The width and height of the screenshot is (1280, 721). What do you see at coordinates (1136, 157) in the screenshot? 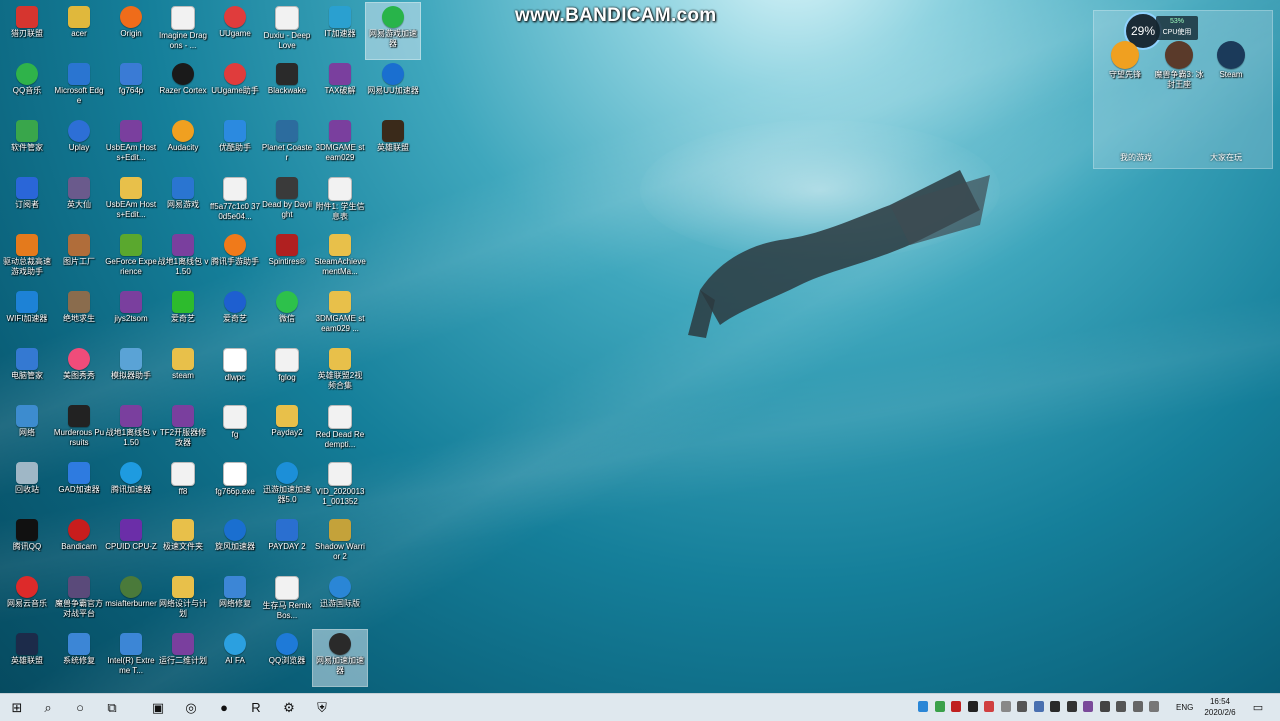
I see `widget-my-games-link: 我的游戏` at bounding box center [1136, 157].